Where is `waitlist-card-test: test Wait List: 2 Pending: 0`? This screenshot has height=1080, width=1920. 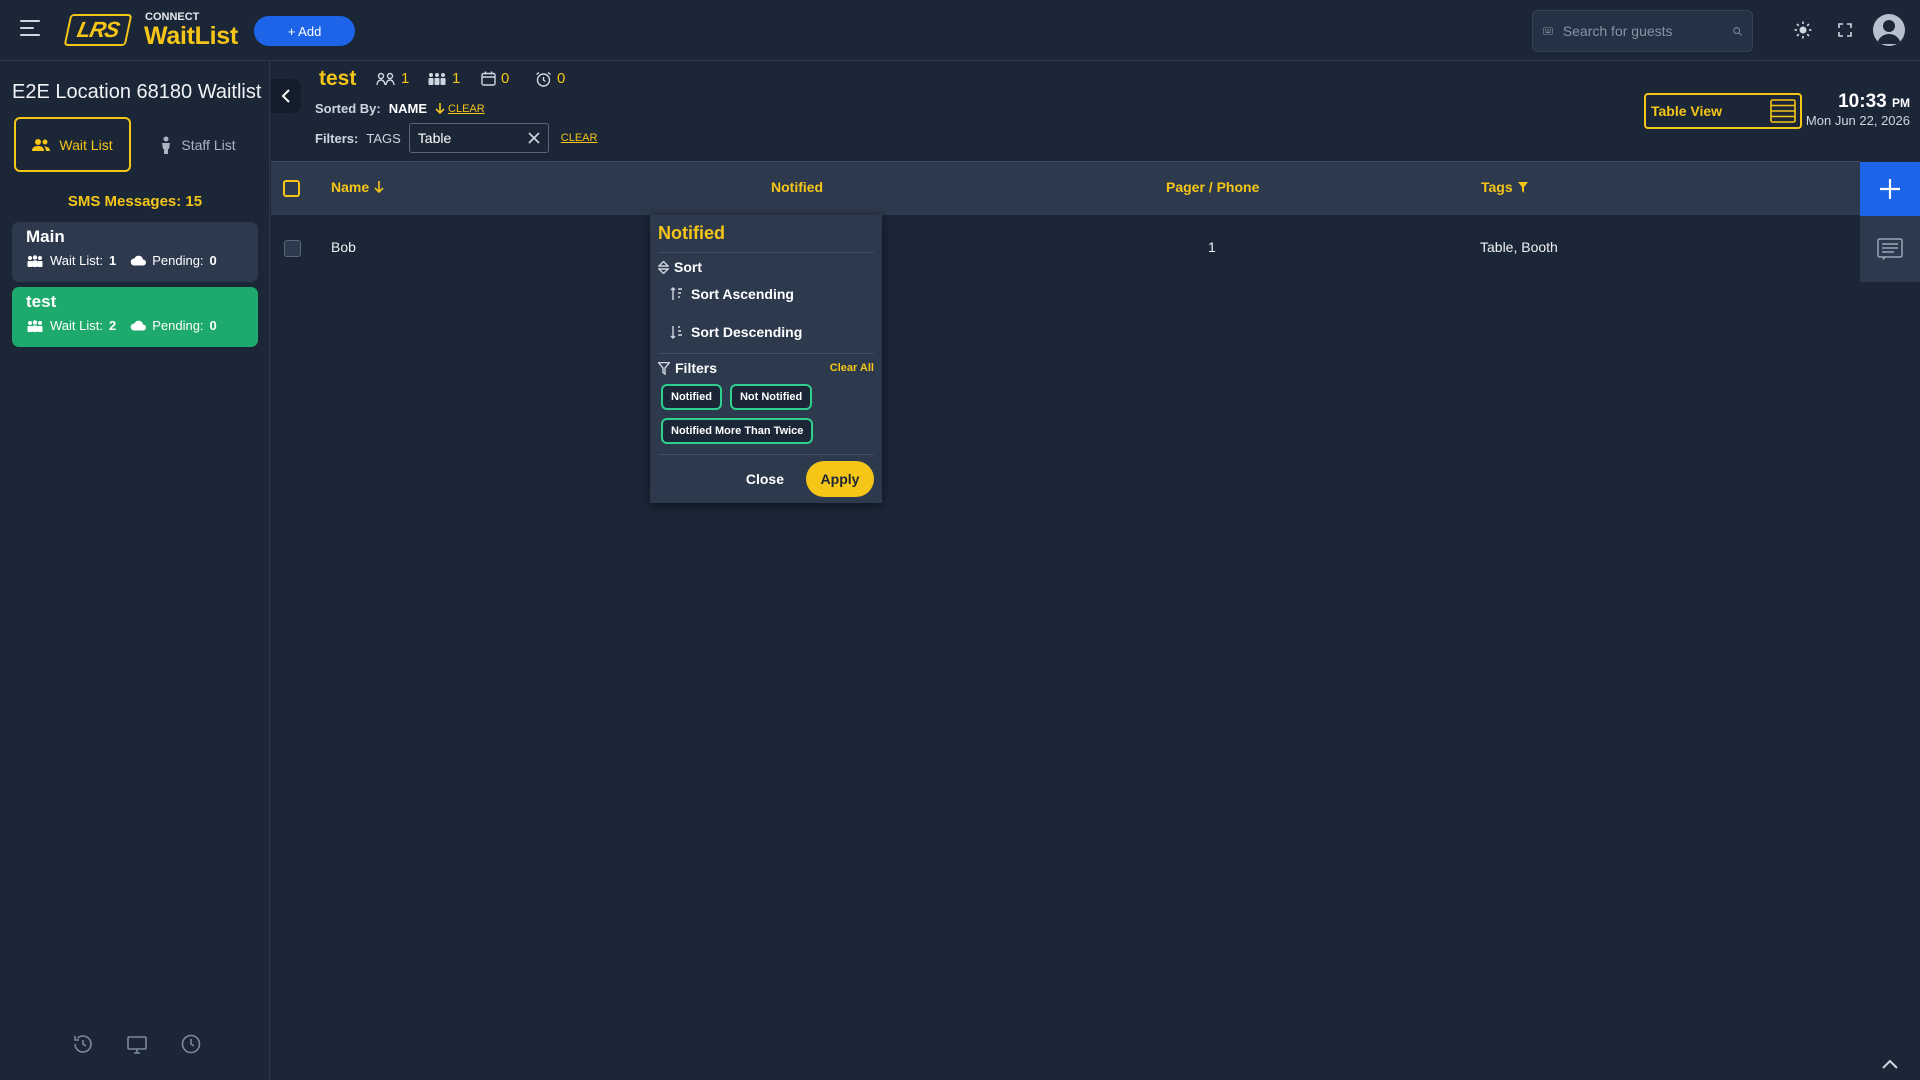 waitlist-card-test: test Wait List: 2 Pending: 0 is located at coordinates (135, 317).